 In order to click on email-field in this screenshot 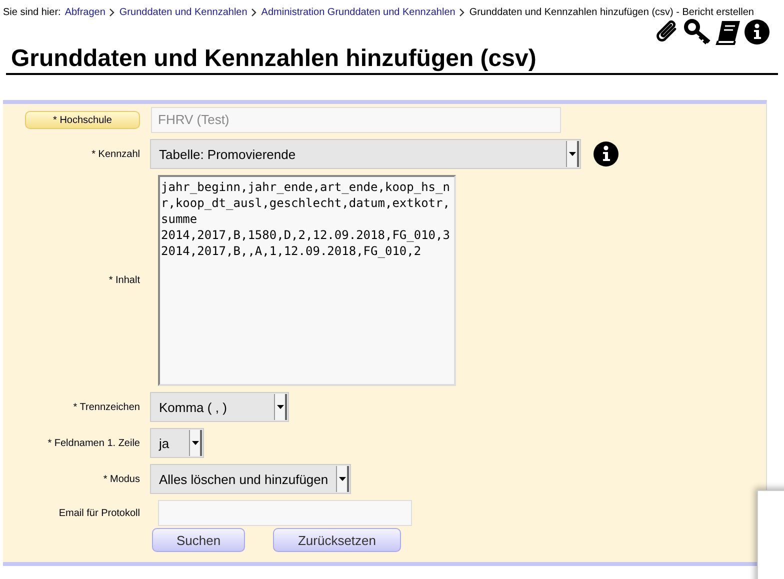, I will do `click(285, 513)`.